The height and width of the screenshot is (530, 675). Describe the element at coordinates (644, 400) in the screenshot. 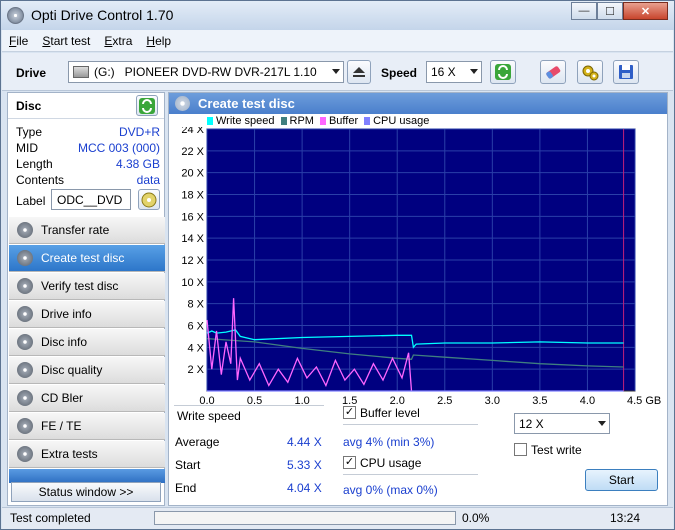

I see `x-tick-label: 4.5 GB` at that location.